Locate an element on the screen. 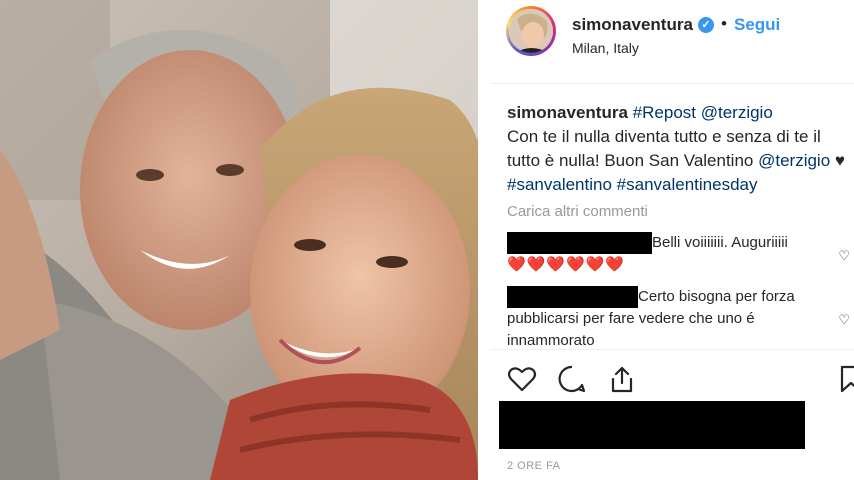 This screenshot has height=480, width=854. load-more-comments-link: Carica altri commenti is located at coordinates (577, 211).